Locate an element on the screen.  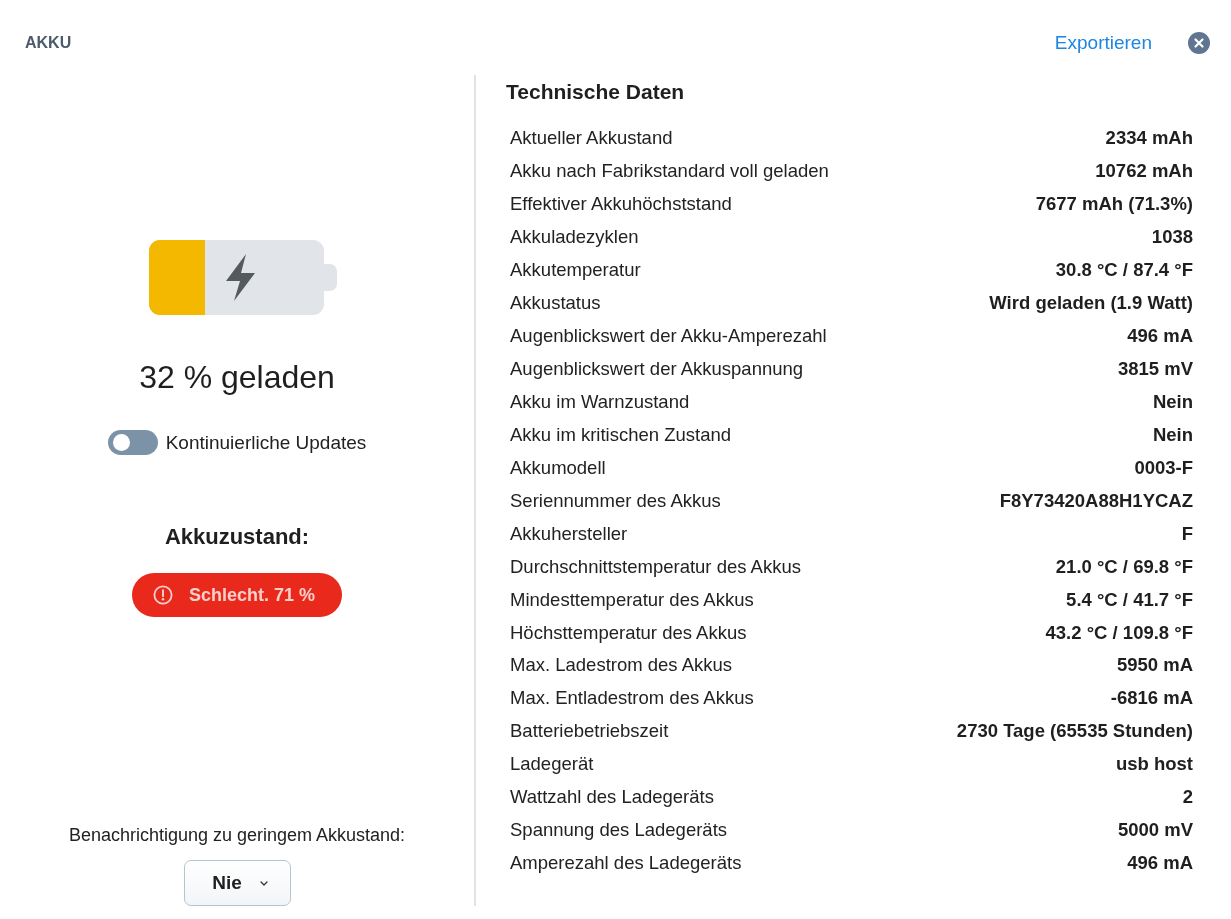
spec-label: Durchschnittstemperatur des Akkus is located at coordinates (655, 566).